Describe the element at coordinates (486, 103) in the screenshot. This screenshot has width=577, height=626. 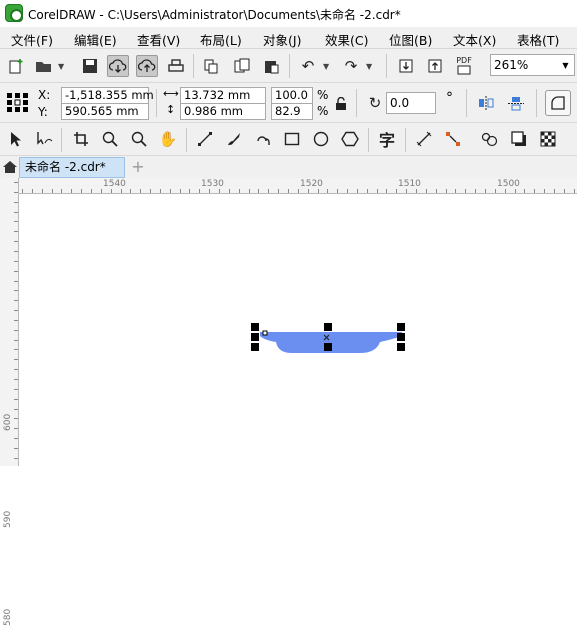
I see `mirror-horizontal-icon` at that location.